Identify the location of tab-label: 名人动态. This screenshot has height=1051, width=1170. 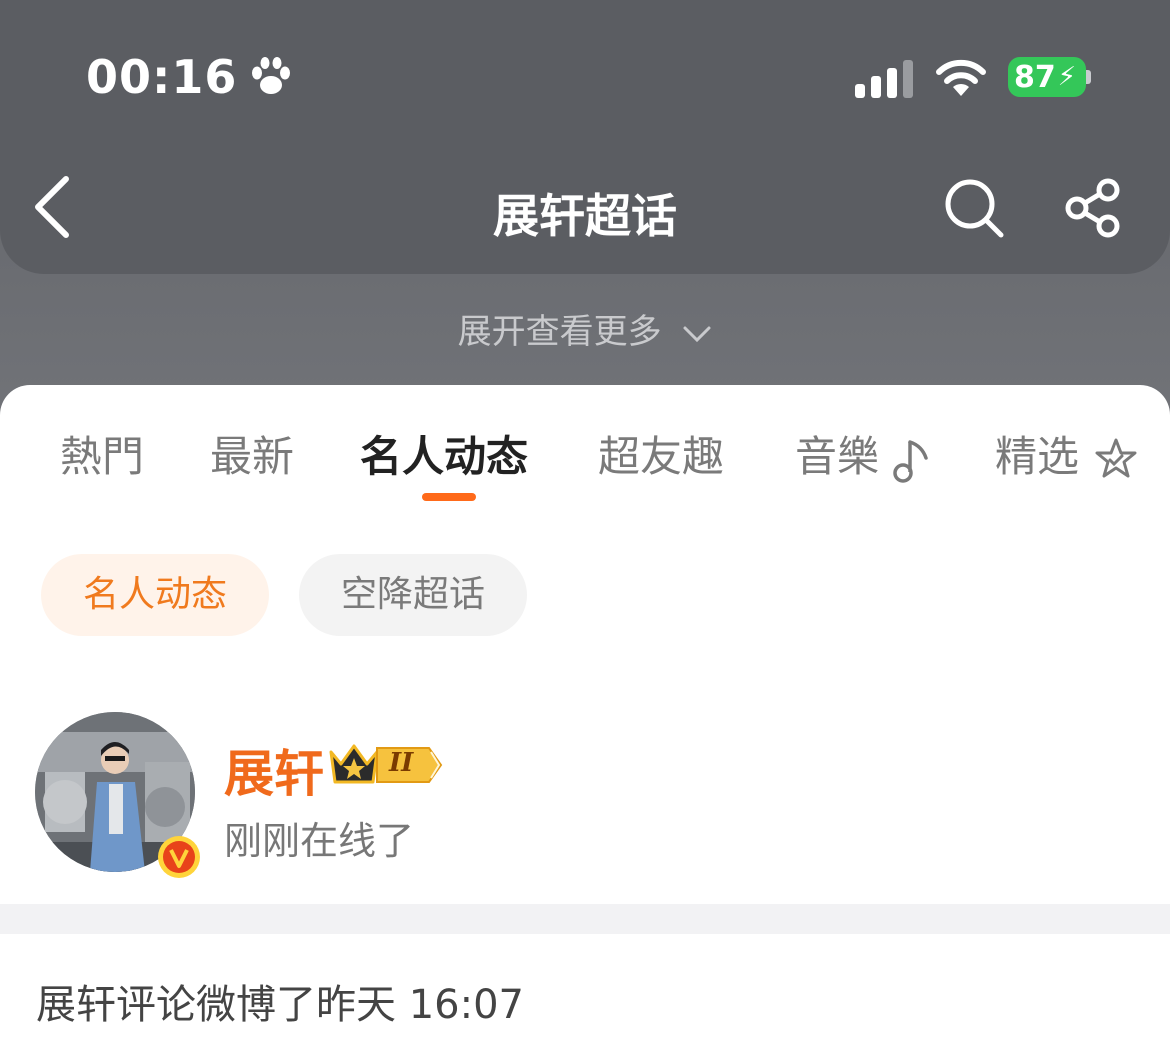
(444, 456).